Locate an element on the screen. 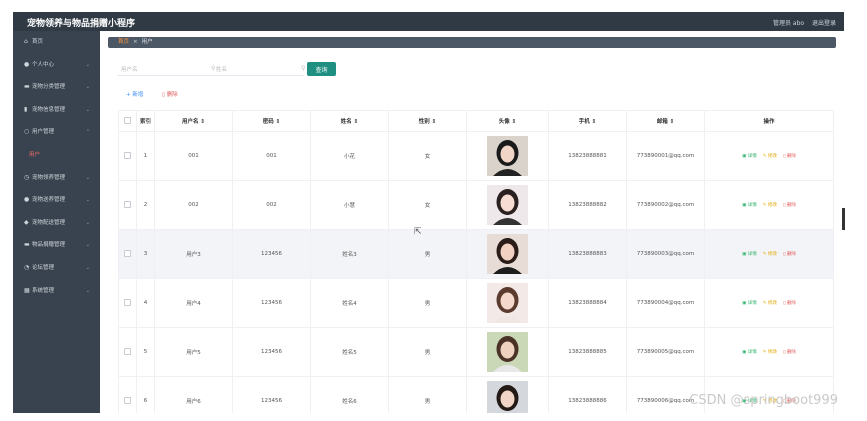  select-all-checkbox is located at coordinates (127, 120).